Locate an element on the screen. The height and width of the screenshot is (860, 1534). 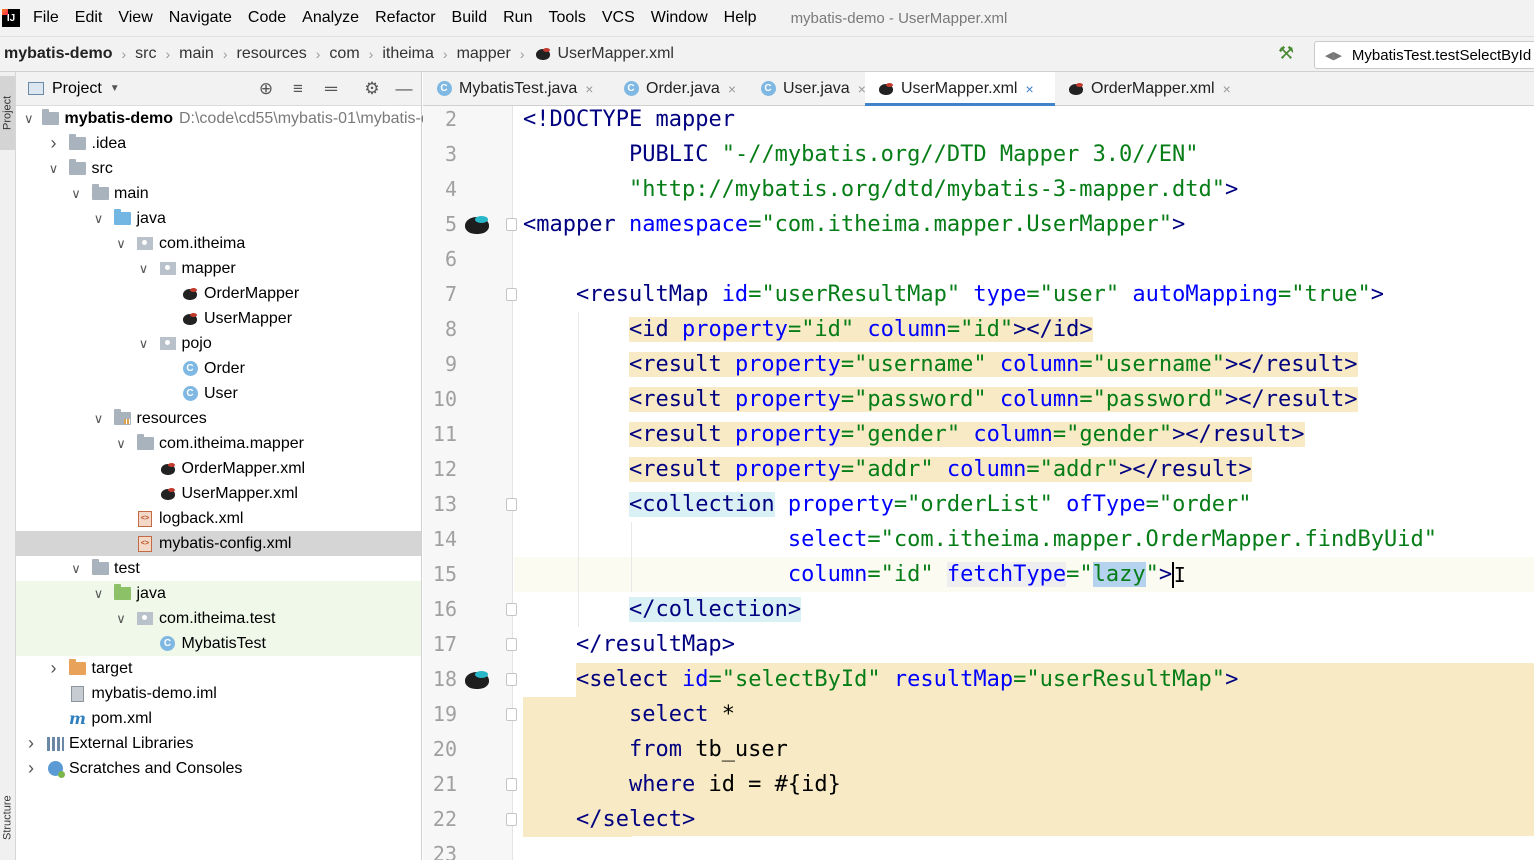
tree-item-target: › target is located at coordinates (218, 668).